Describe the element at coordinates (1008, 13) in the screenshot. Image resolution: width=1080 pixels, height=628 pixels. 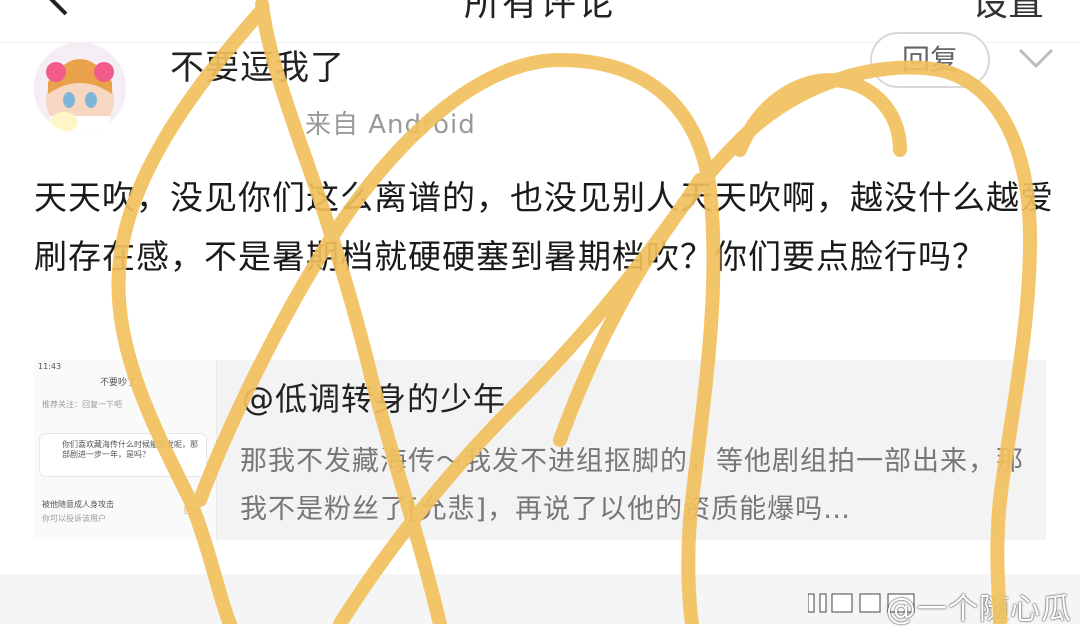
I see `settings-button: 设置` at that location.